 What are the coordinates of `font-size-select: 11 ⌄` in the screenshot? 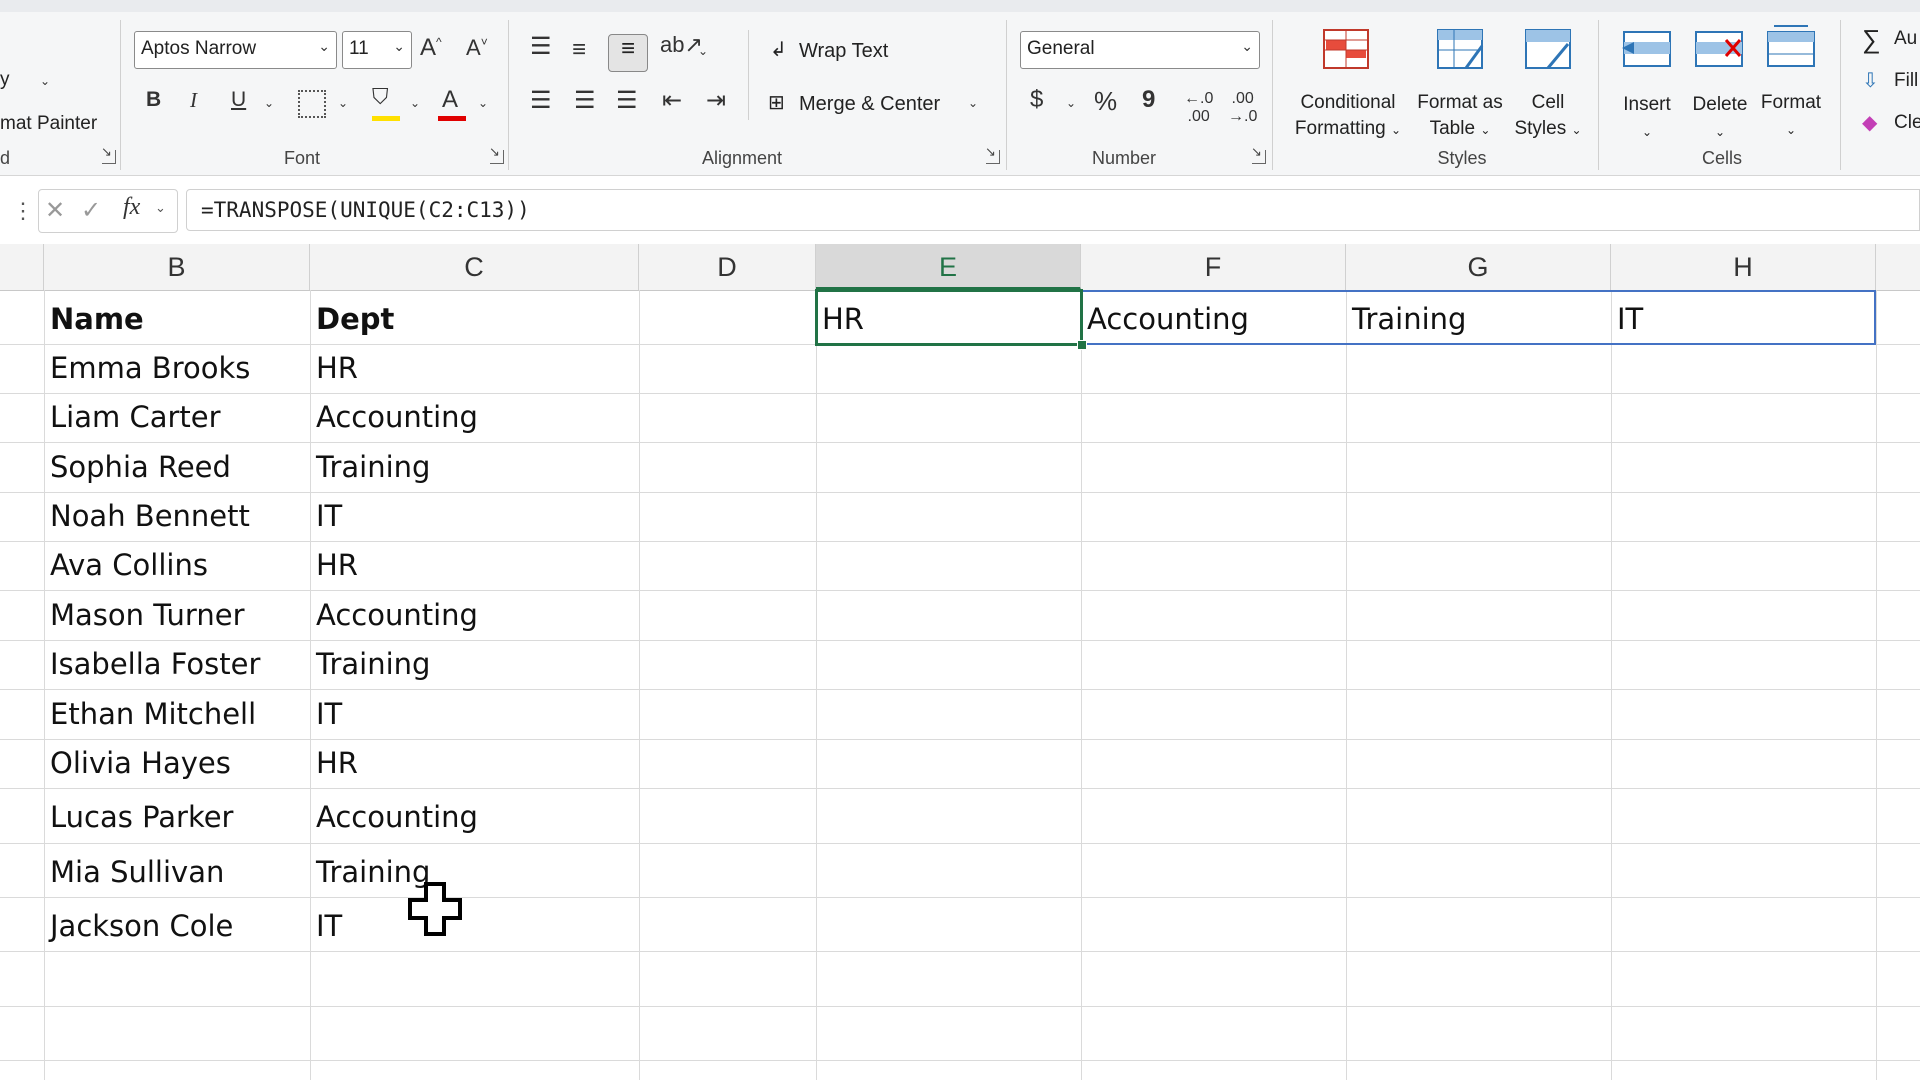 It's located at (377, 50).